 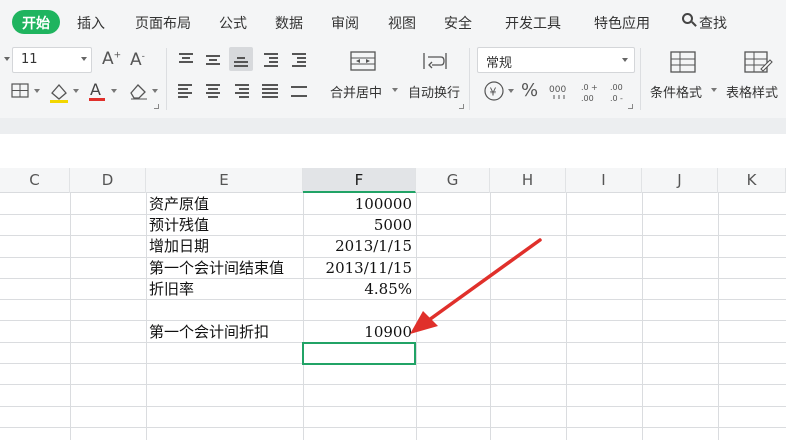 I want to click on cell-value: 5000, so click(x=358, y=225).